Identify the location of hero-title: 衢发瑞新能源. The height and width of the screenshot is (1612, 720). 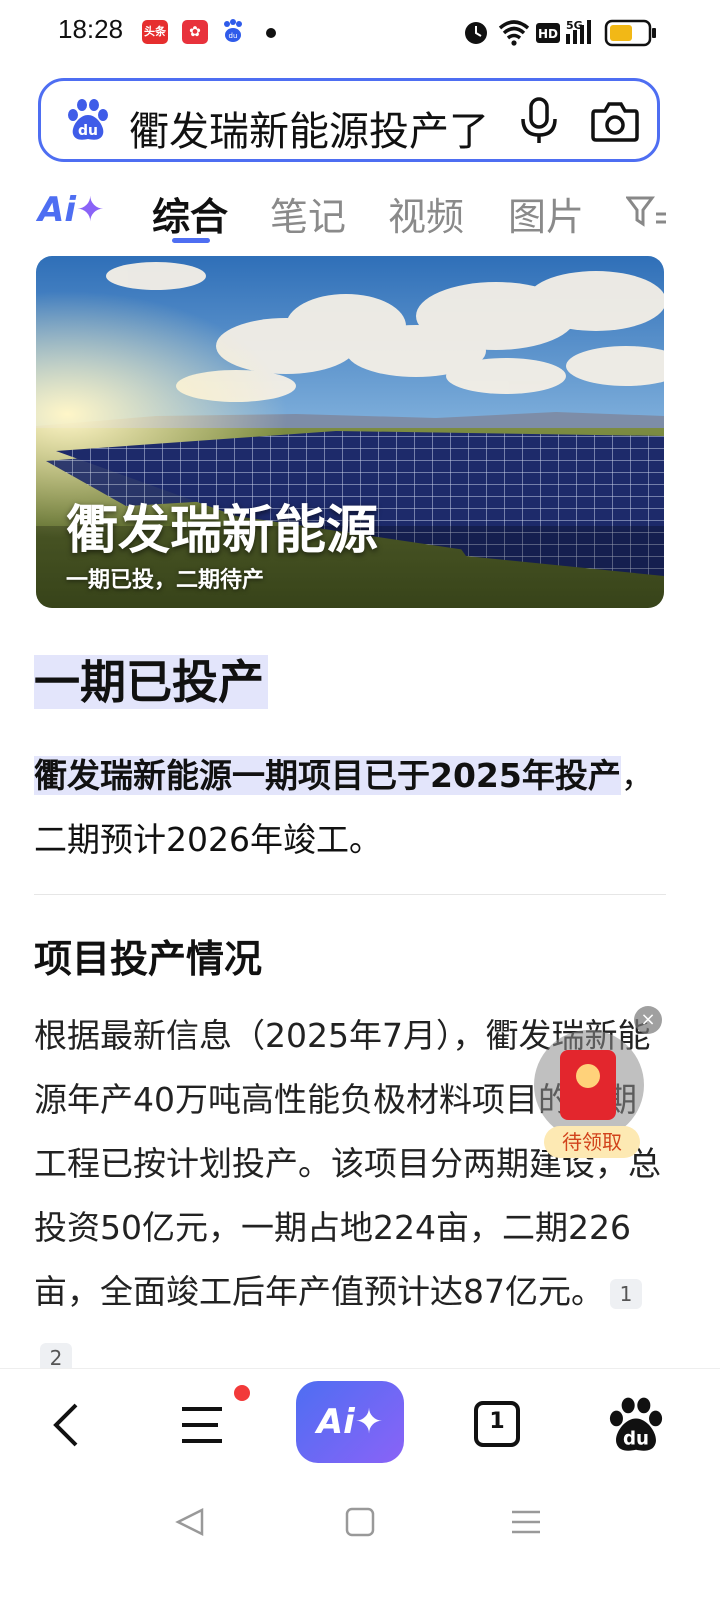
(222, 531).